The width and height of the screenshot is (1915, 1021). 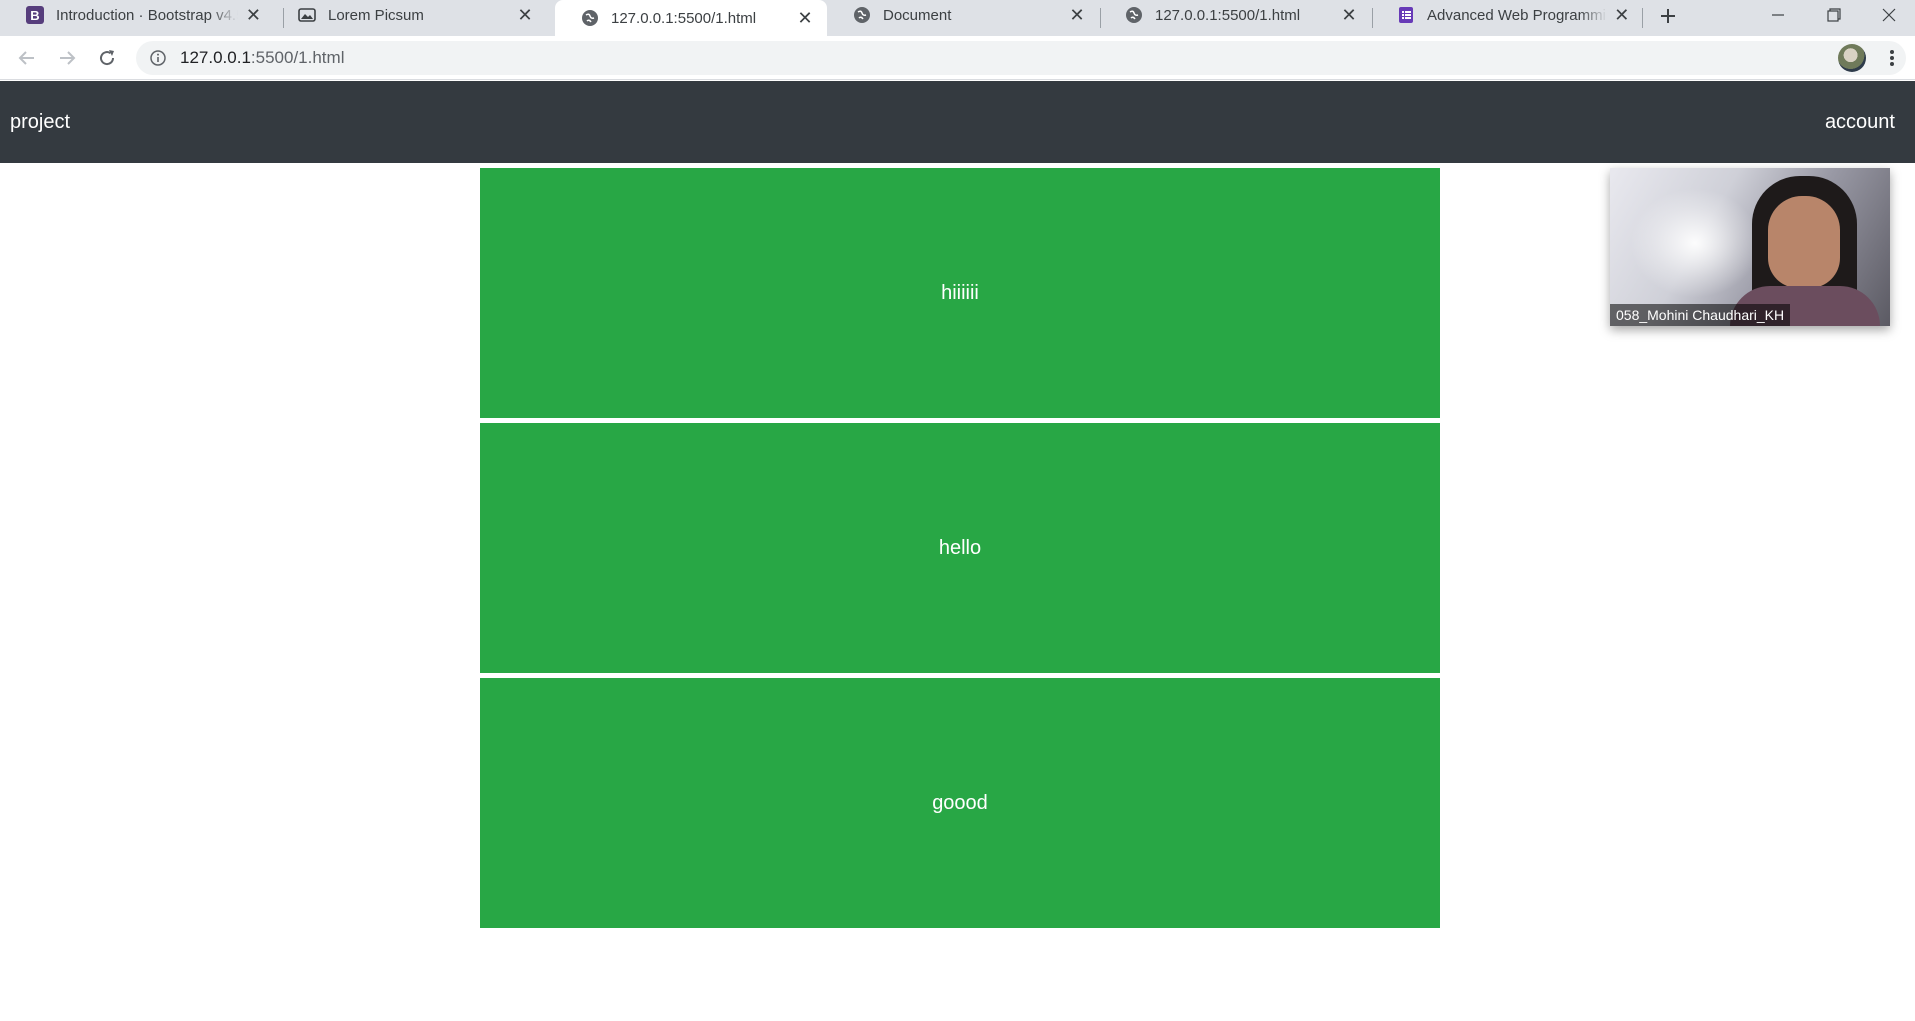 I want to click on reload-icon, so click(x=107, y=58).